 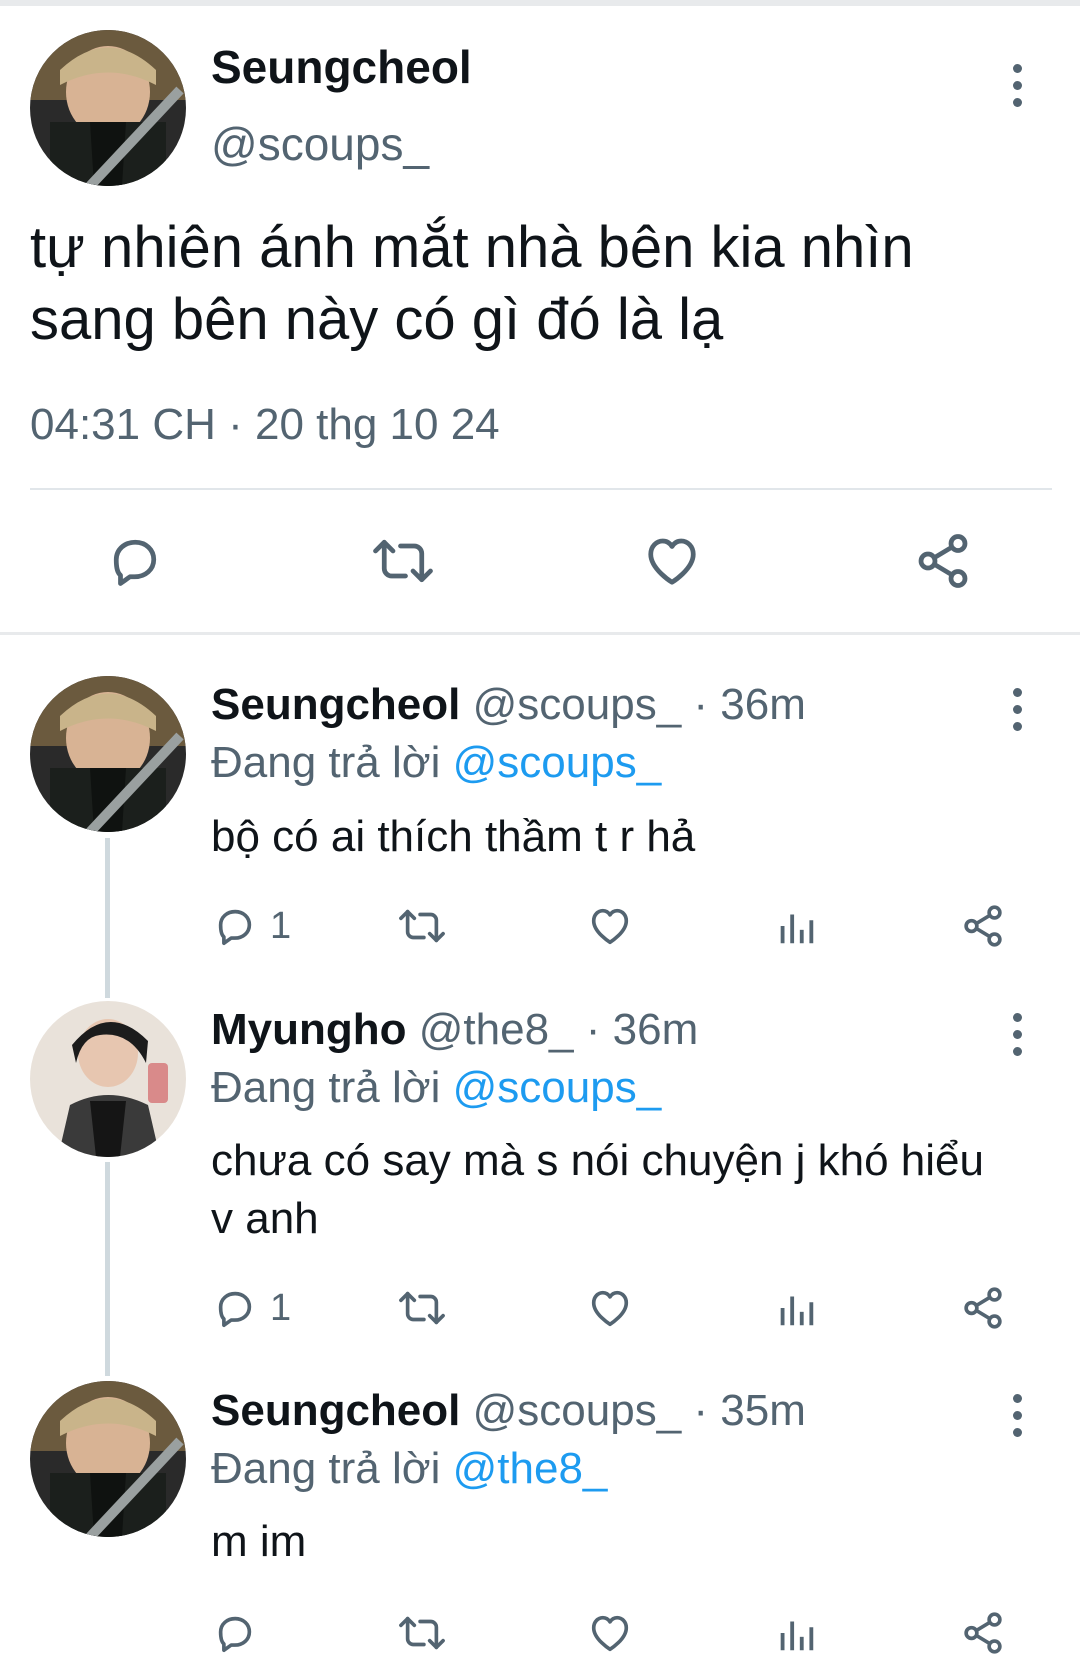 I want to click on section-divider, so click(x=540, y=633).